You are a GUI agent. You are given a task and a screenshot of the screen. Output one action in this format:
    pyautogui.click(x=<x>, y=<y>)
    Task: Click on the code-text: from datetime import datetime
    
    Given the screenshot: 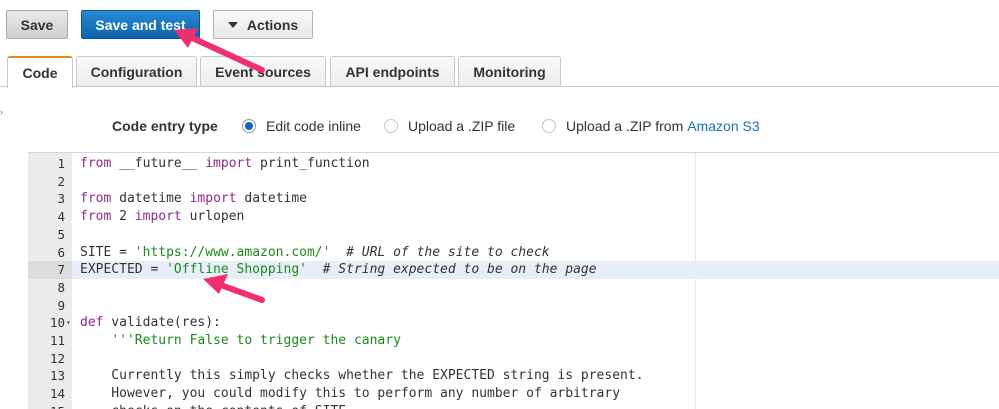 What is the action you would take?
    pyautogui.click(x=194, y=199)
    